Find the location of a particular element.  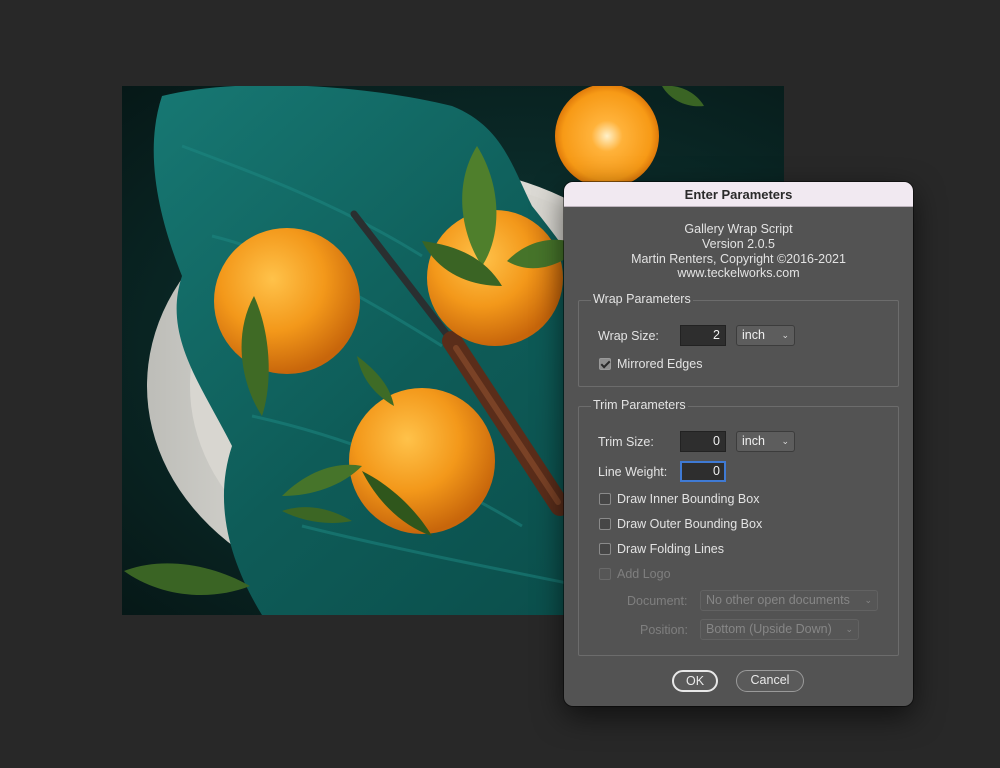

trim-size-input: 0 is located at coordinates (703, 441).